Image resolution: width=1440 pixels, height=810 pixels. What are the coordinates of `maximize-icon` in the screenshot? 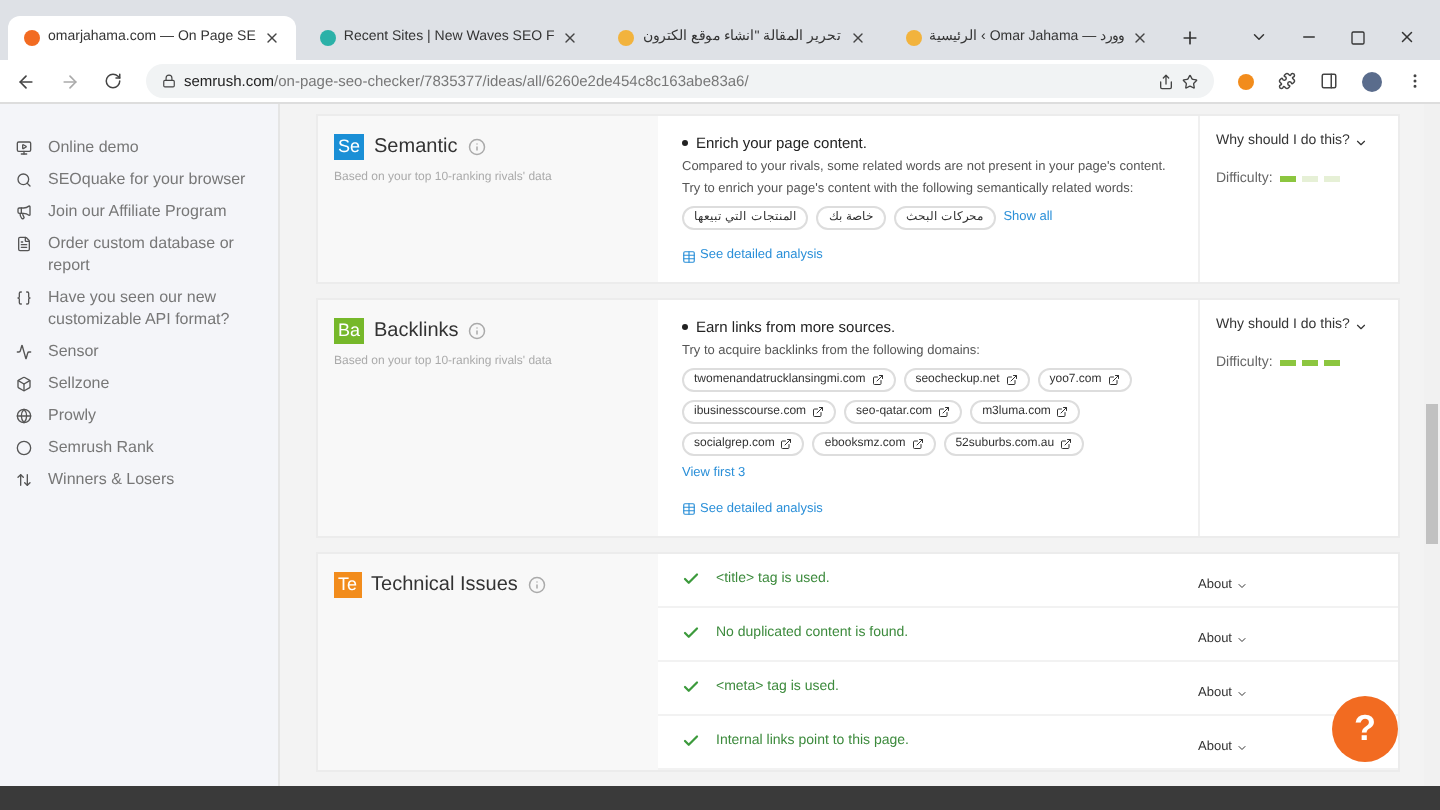 It's located at (1358, 37).